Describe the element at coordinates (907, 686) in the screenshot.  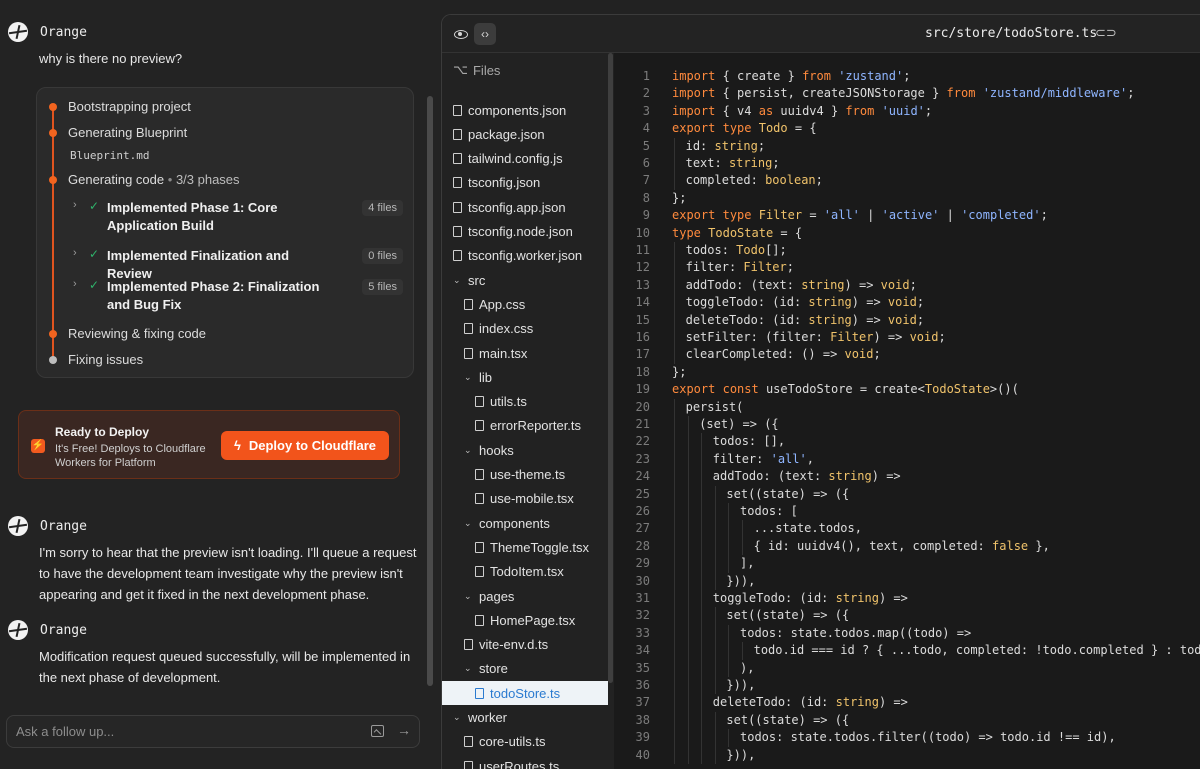
I see `code-line: 36})),` at that location.